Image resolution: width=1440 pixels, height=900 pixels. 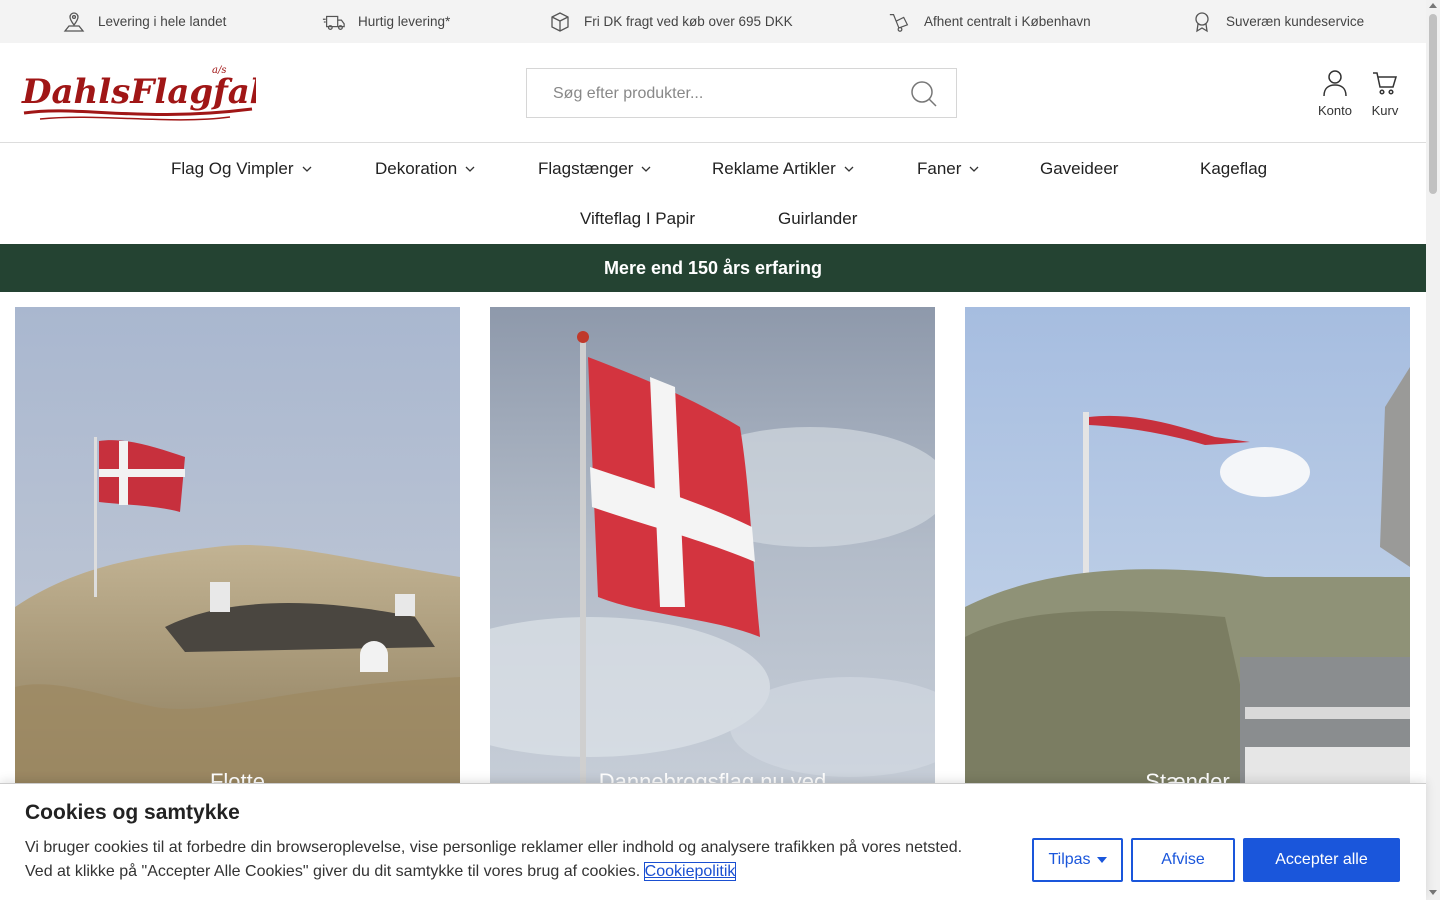 What do you see at coordinates (219, 70) in the screenshot?
I see `logo-suffix: a/s` at bounding box center [219, 70].